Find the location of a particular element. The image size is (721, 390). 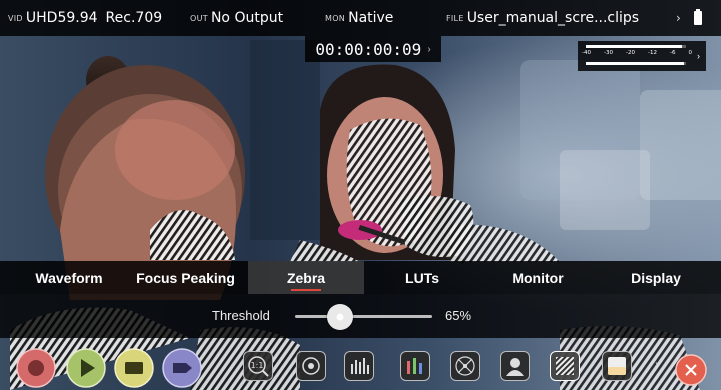

threshold-slider-track is located at coordinates (363, 316).